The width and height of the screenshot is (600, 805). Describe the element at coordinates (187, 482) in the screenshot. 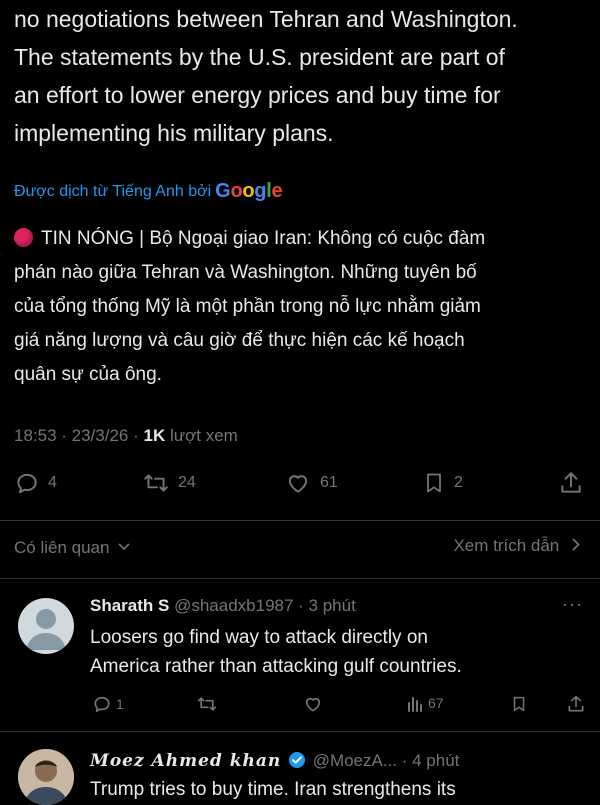

I see `repost-count: 24` at that location.